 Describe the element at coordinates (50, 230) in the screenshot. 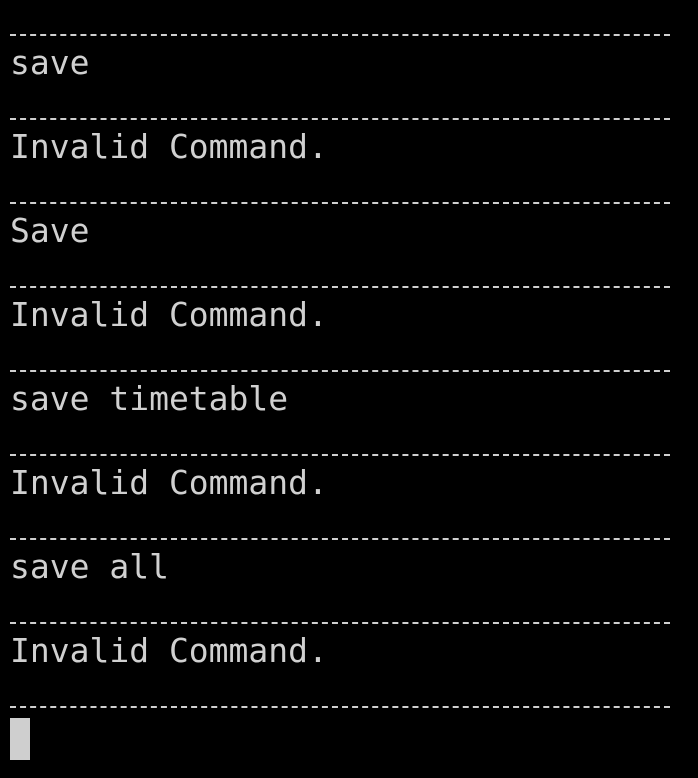

I see `terminal-line: Save` at that location.